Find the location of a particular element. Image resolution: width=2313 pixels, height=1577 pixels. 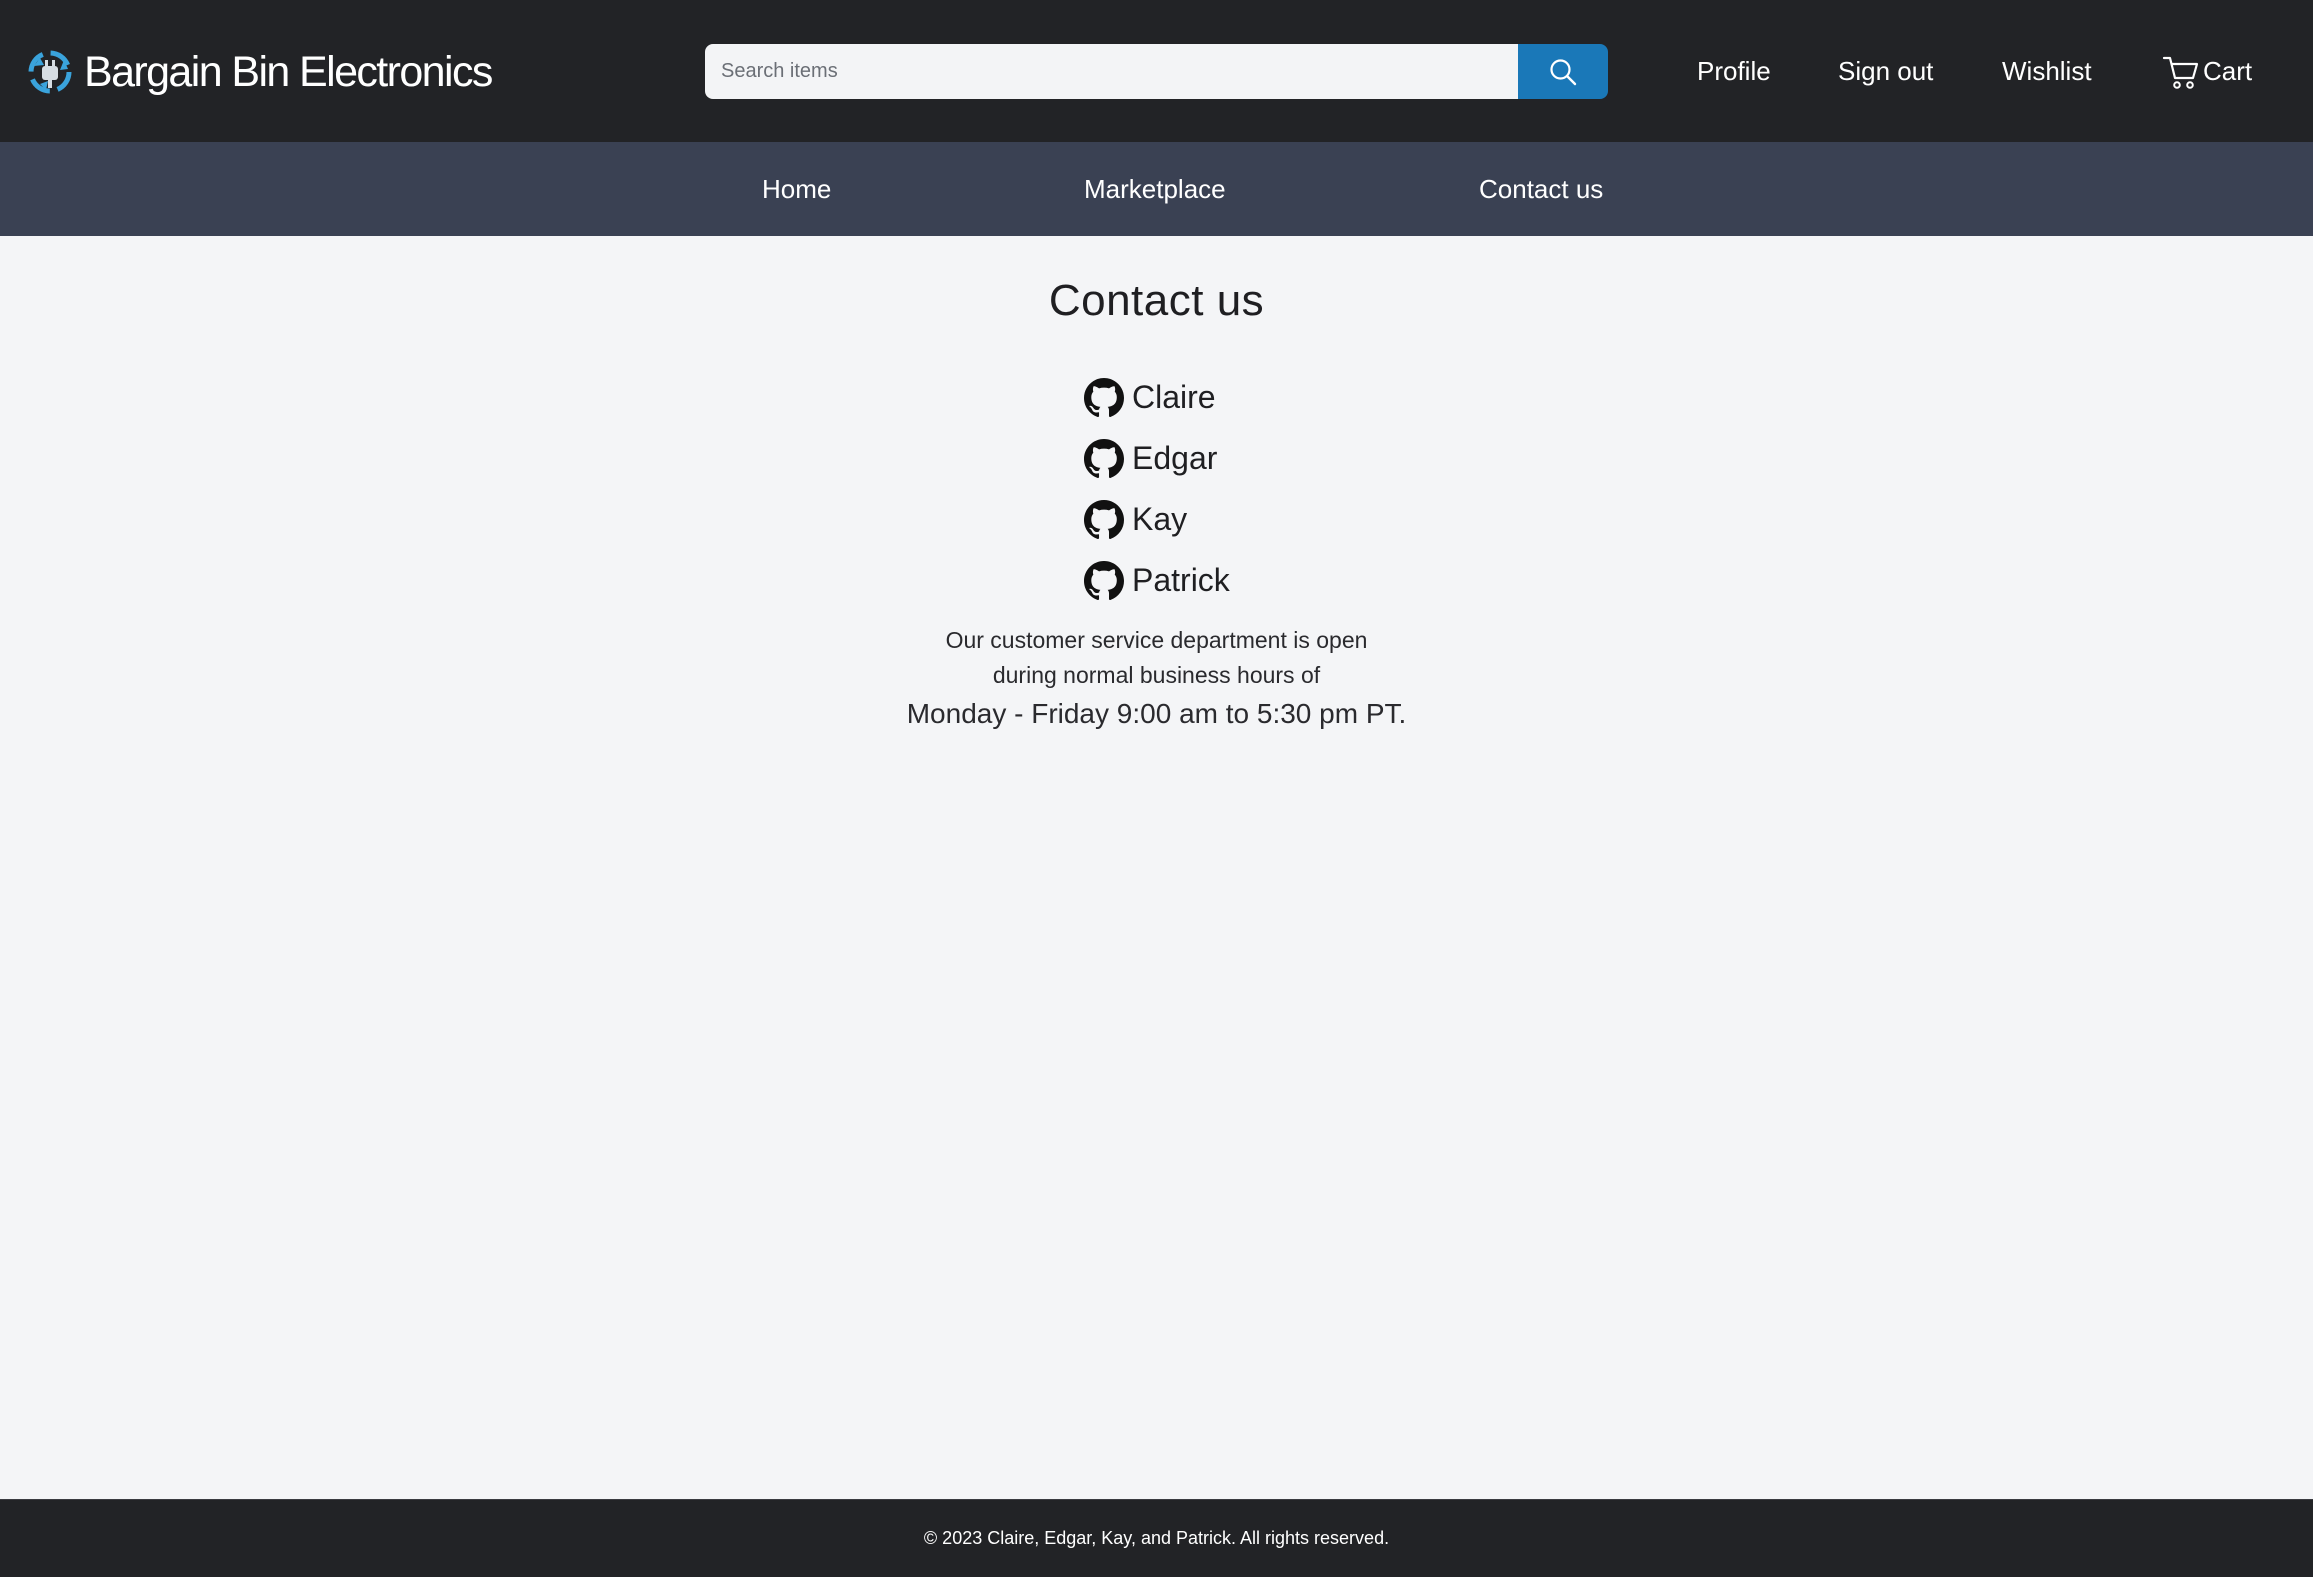

search-button is located at coordinates (1563, 71).